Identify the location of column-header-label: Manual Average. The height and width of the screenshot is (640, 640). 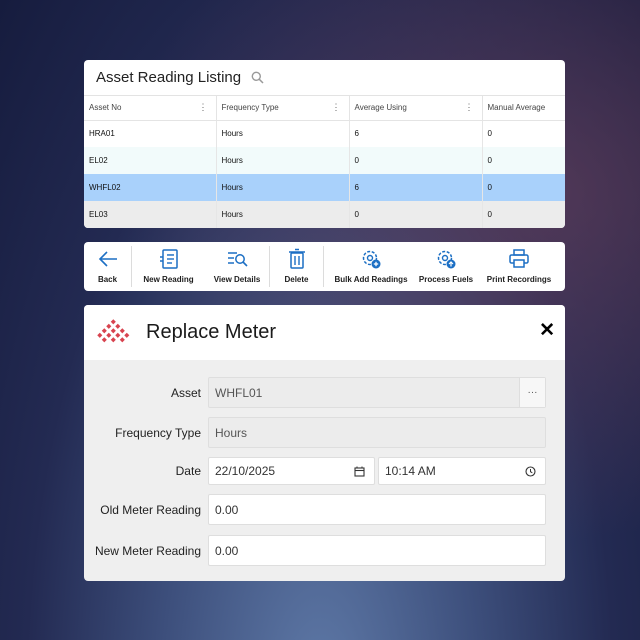
(516, 108).